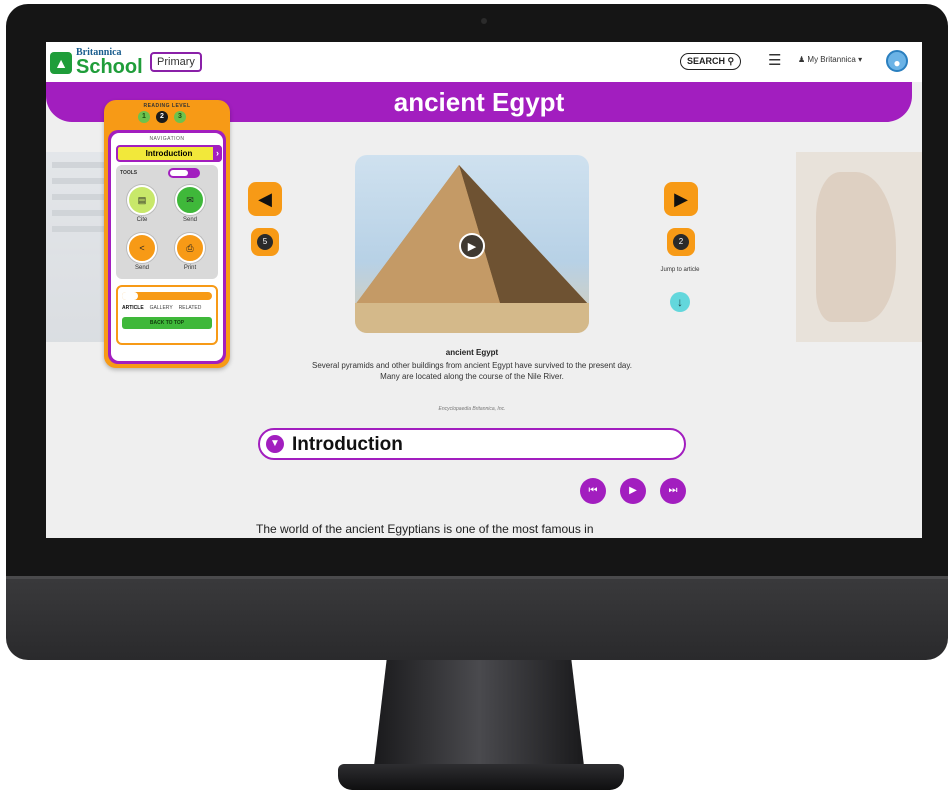 This screenshot has height=794, width=949. What do you see at coordinates (167, 139) in the screenshot?
I see `navigation-label: NAVIGATION` at bounding box center [167, 139].